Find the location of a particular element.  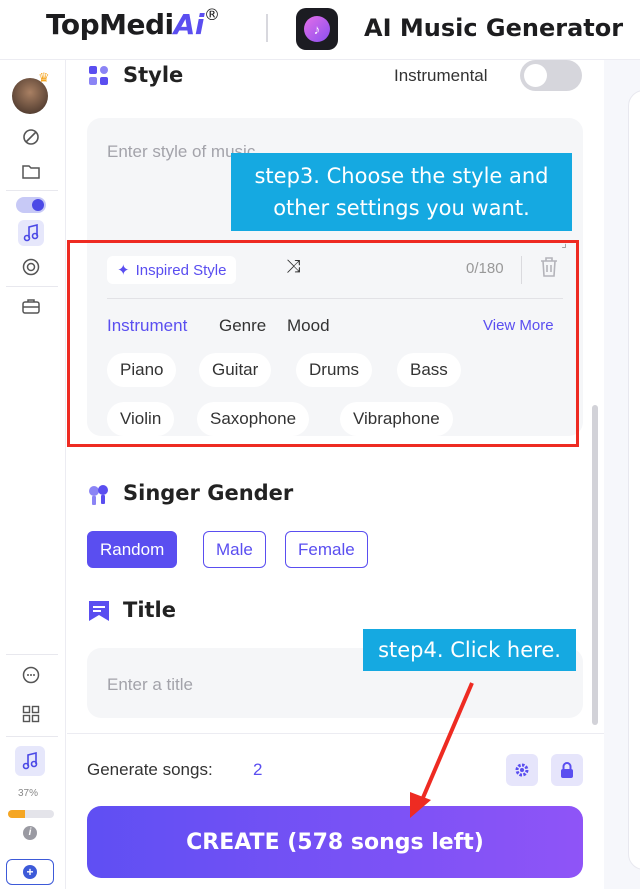

settings-gear-button is located at coordinates (522, 770).